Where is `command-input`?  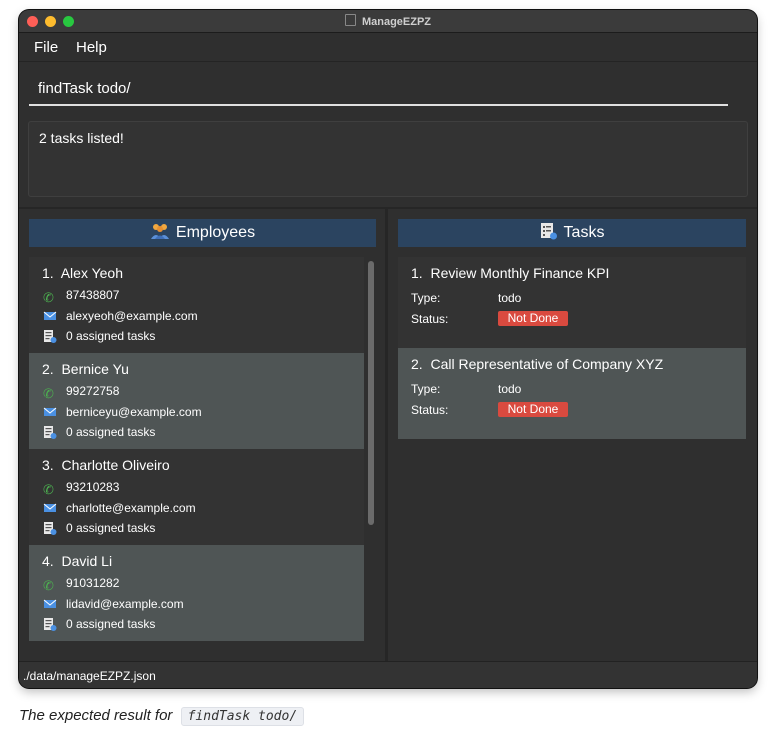
command-input is located at coordinates (378, 91).